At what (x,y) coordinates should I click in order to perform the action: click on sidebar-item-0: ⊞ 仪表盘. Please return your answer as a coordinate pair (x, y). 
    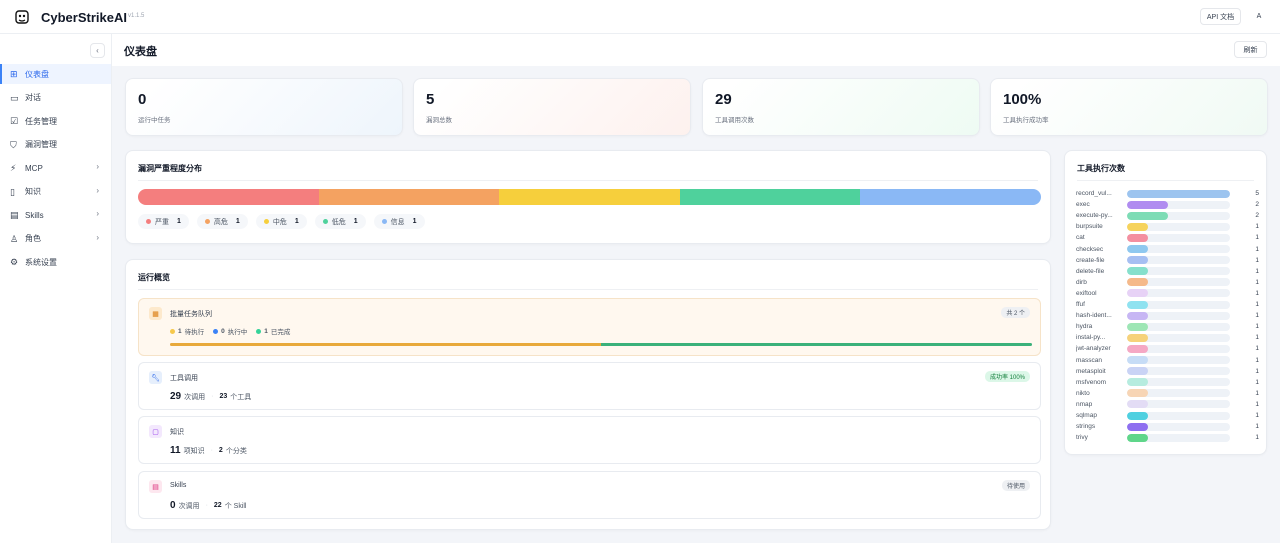
    Looking at the image, I should click on (55, 74).